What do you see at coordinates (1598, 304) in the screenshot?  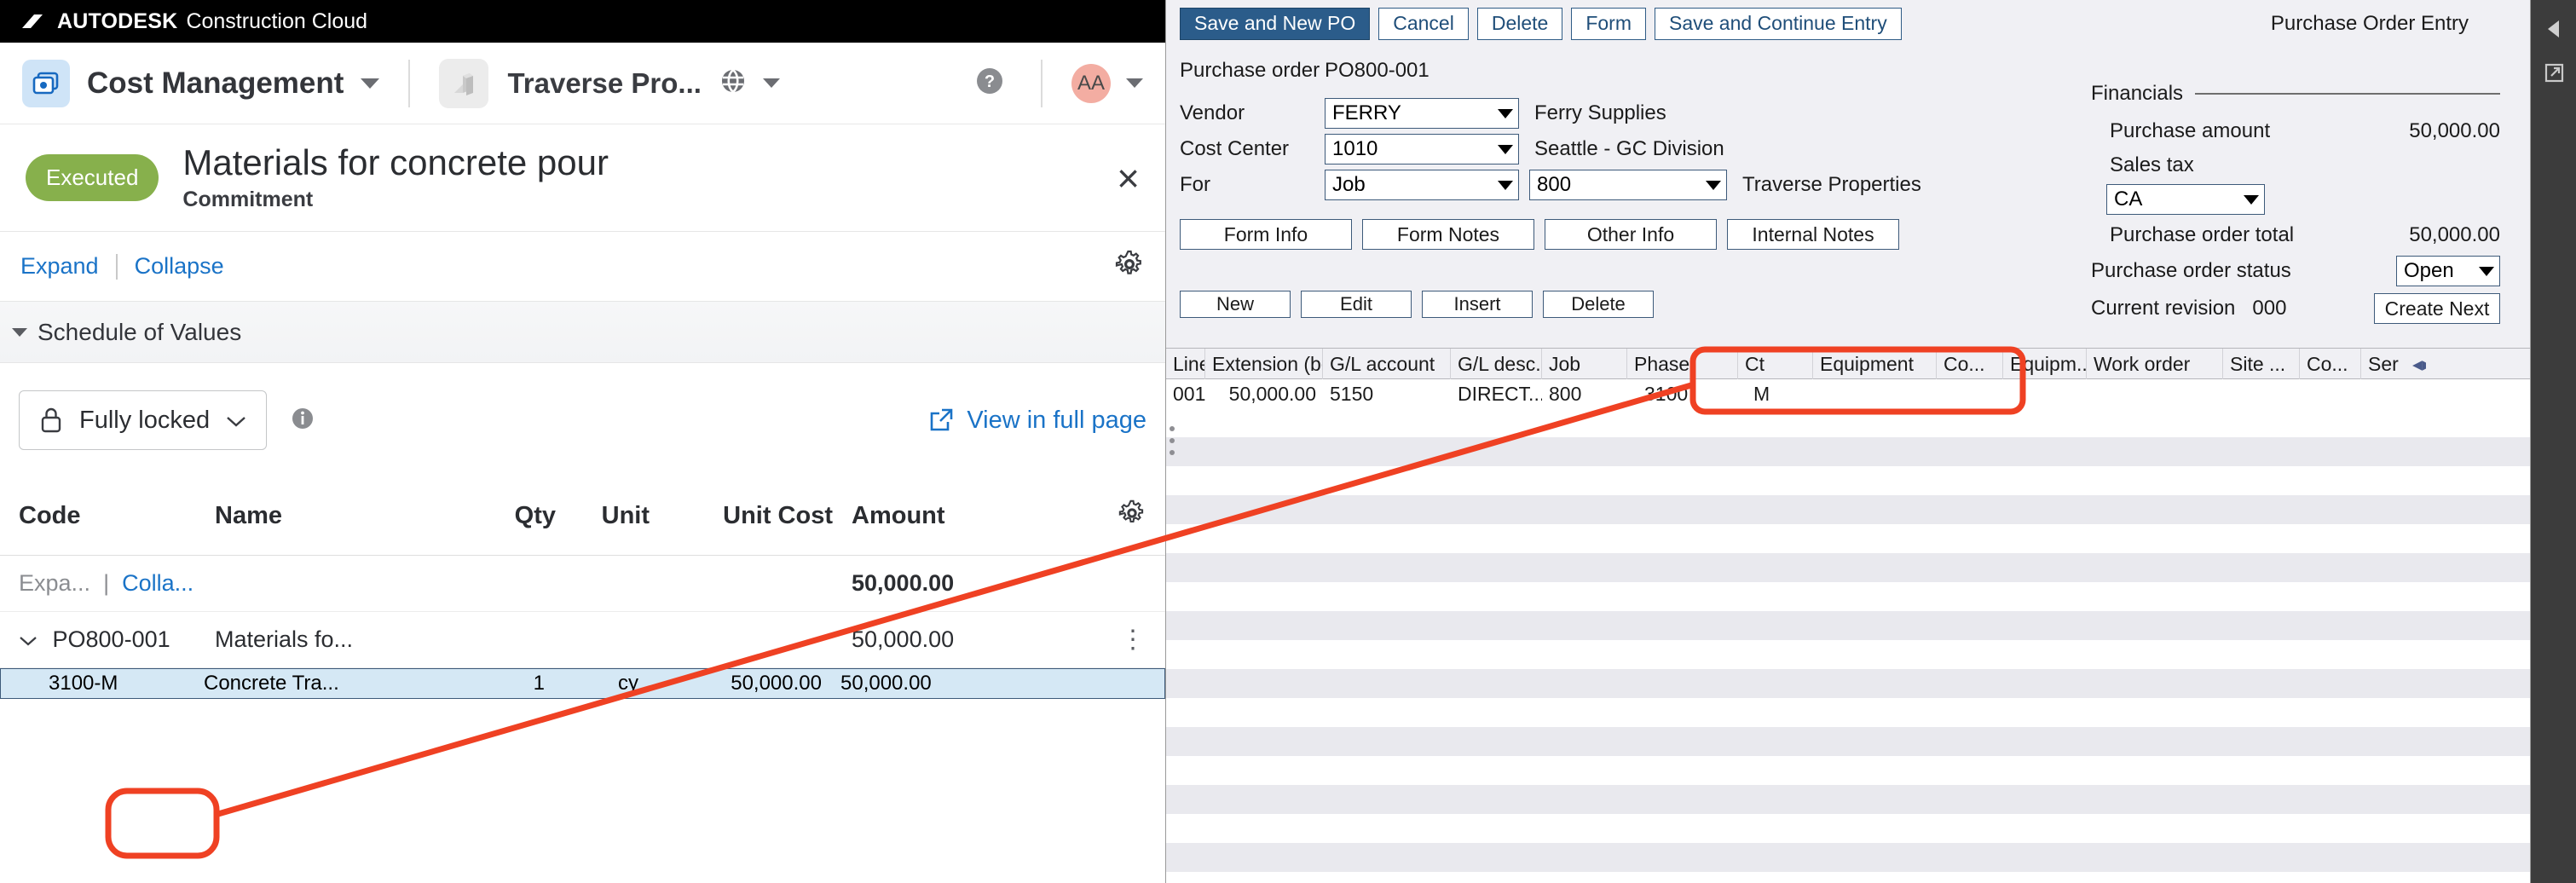 I see `grid-delete-button: Delete` at bounding box center [1598, 304].